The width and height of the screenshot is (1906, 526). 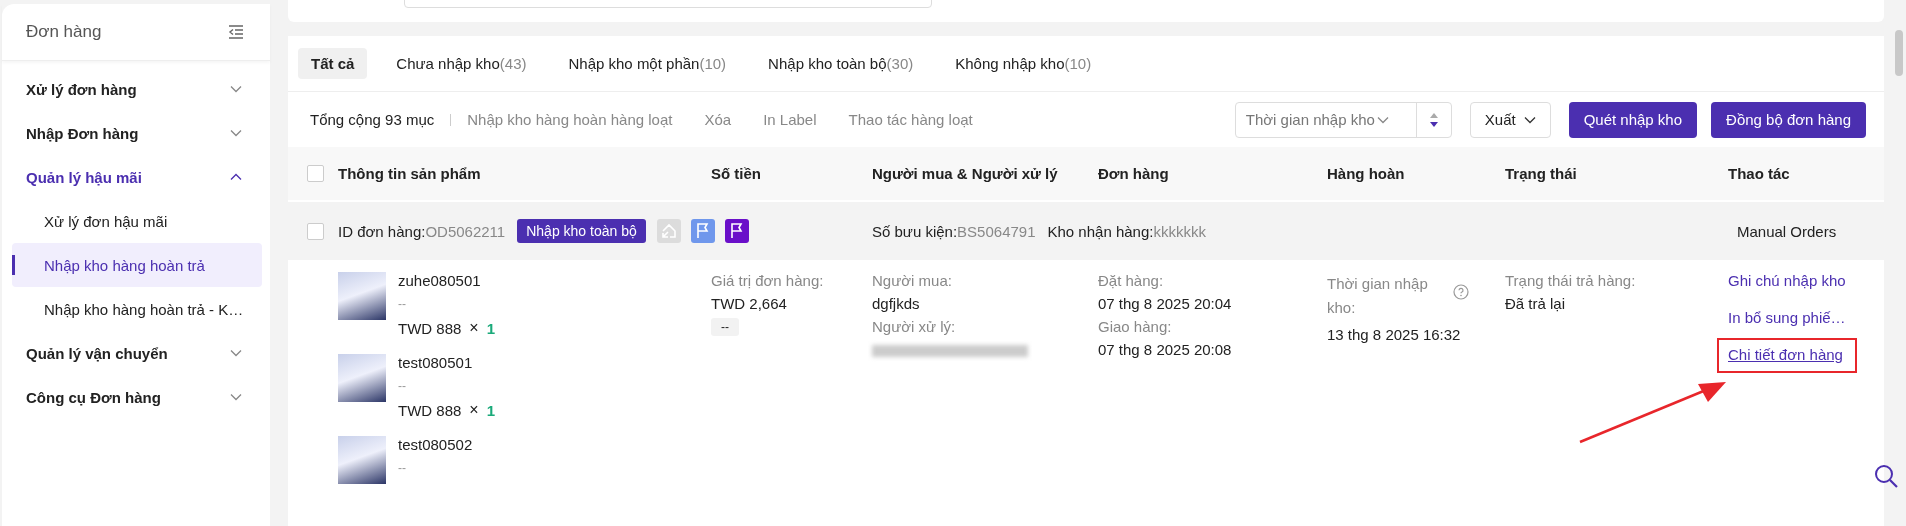 What do you see at coordinates (736, 231) in the screenshot?
I see `flag-icon` at bounding box center [736, 231].